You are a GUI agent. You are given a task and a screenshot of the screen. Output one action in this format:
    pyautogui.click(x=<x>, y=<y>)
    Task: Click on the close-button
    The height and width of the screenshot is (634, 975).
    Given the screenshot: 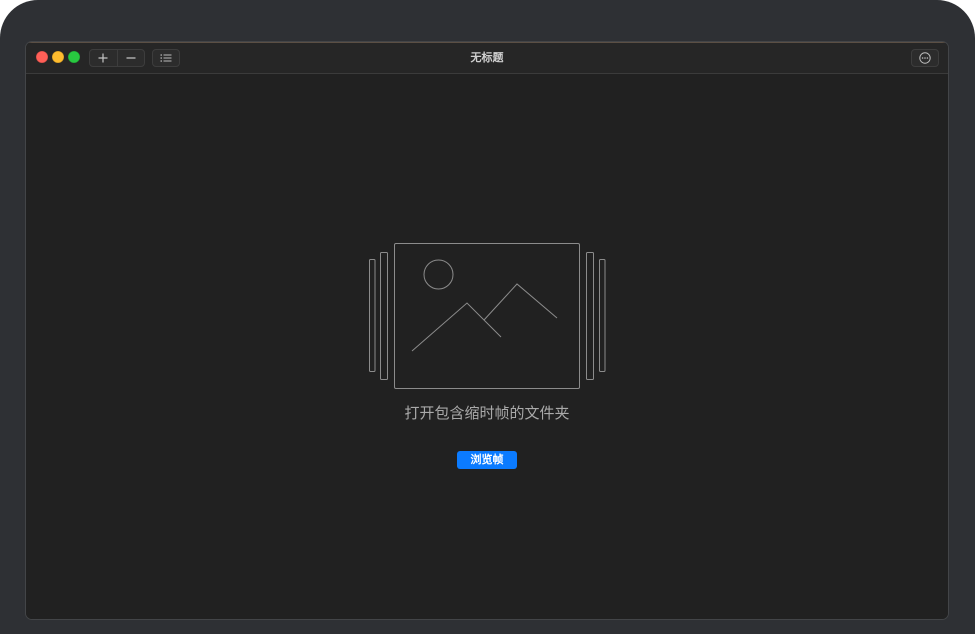 What is the action you would take?
    pyautogui.click(x=42, y=57)
    